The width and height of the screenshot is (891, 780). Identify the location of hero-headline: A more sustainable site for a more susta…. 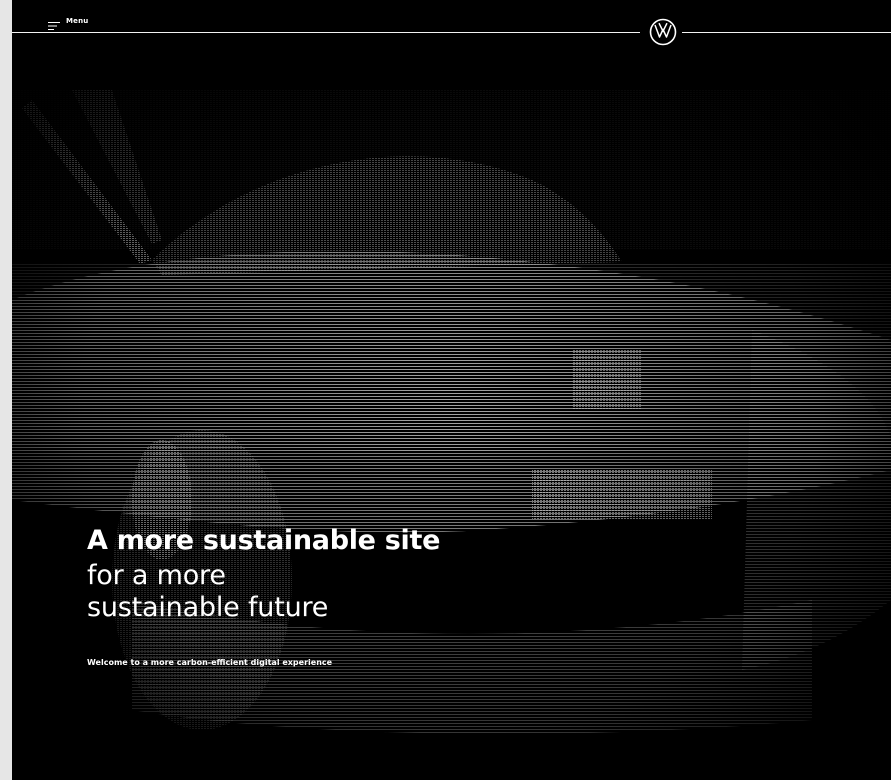
(327, 573).